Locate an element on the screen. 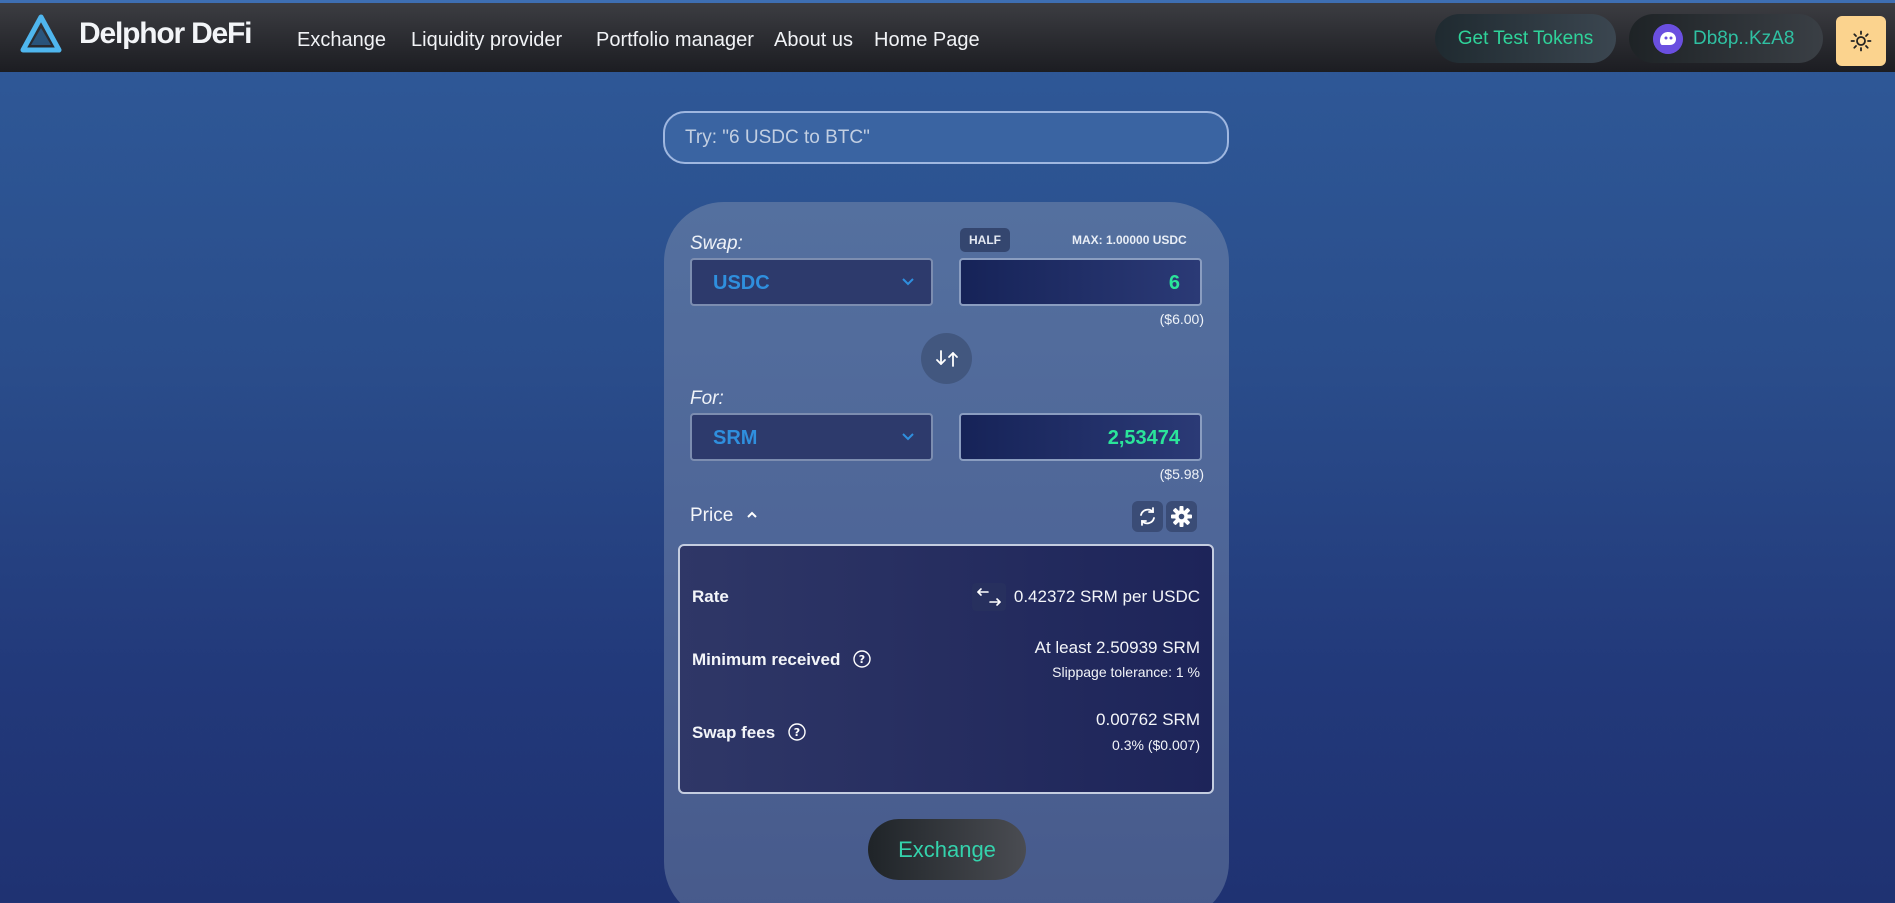 The height and width of the screenshot is (903, 1895). gear-icon is located at coordinates (1181, 516).